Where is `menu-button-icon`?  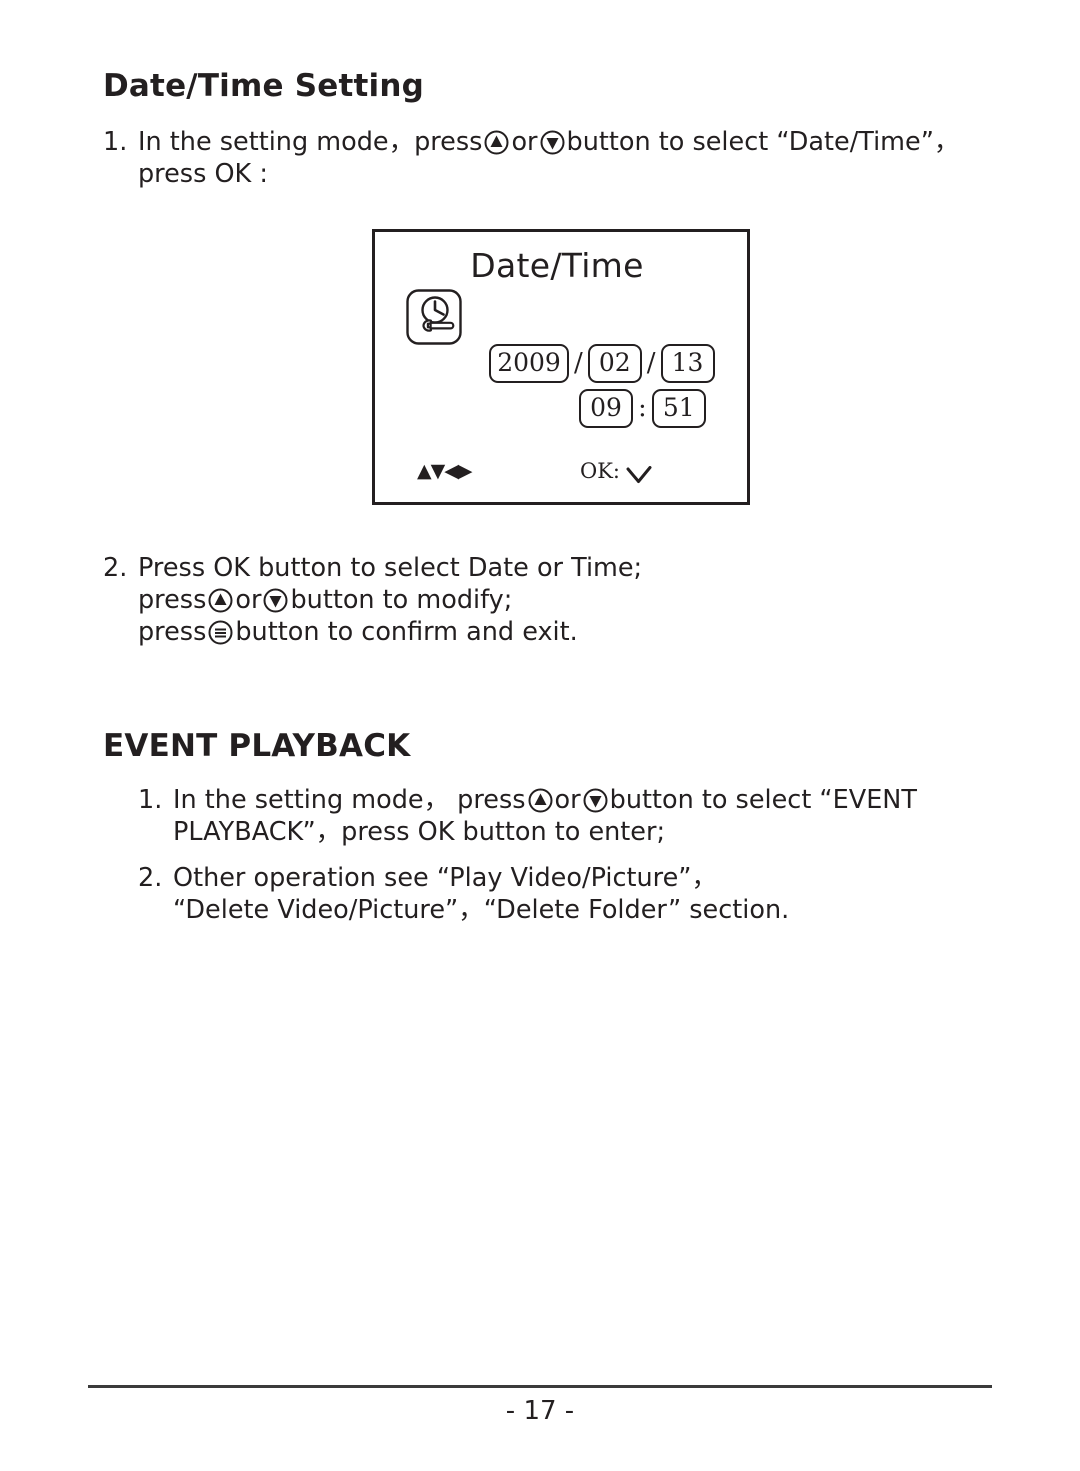 menu-button-icon is located at coordinates (220, 632).